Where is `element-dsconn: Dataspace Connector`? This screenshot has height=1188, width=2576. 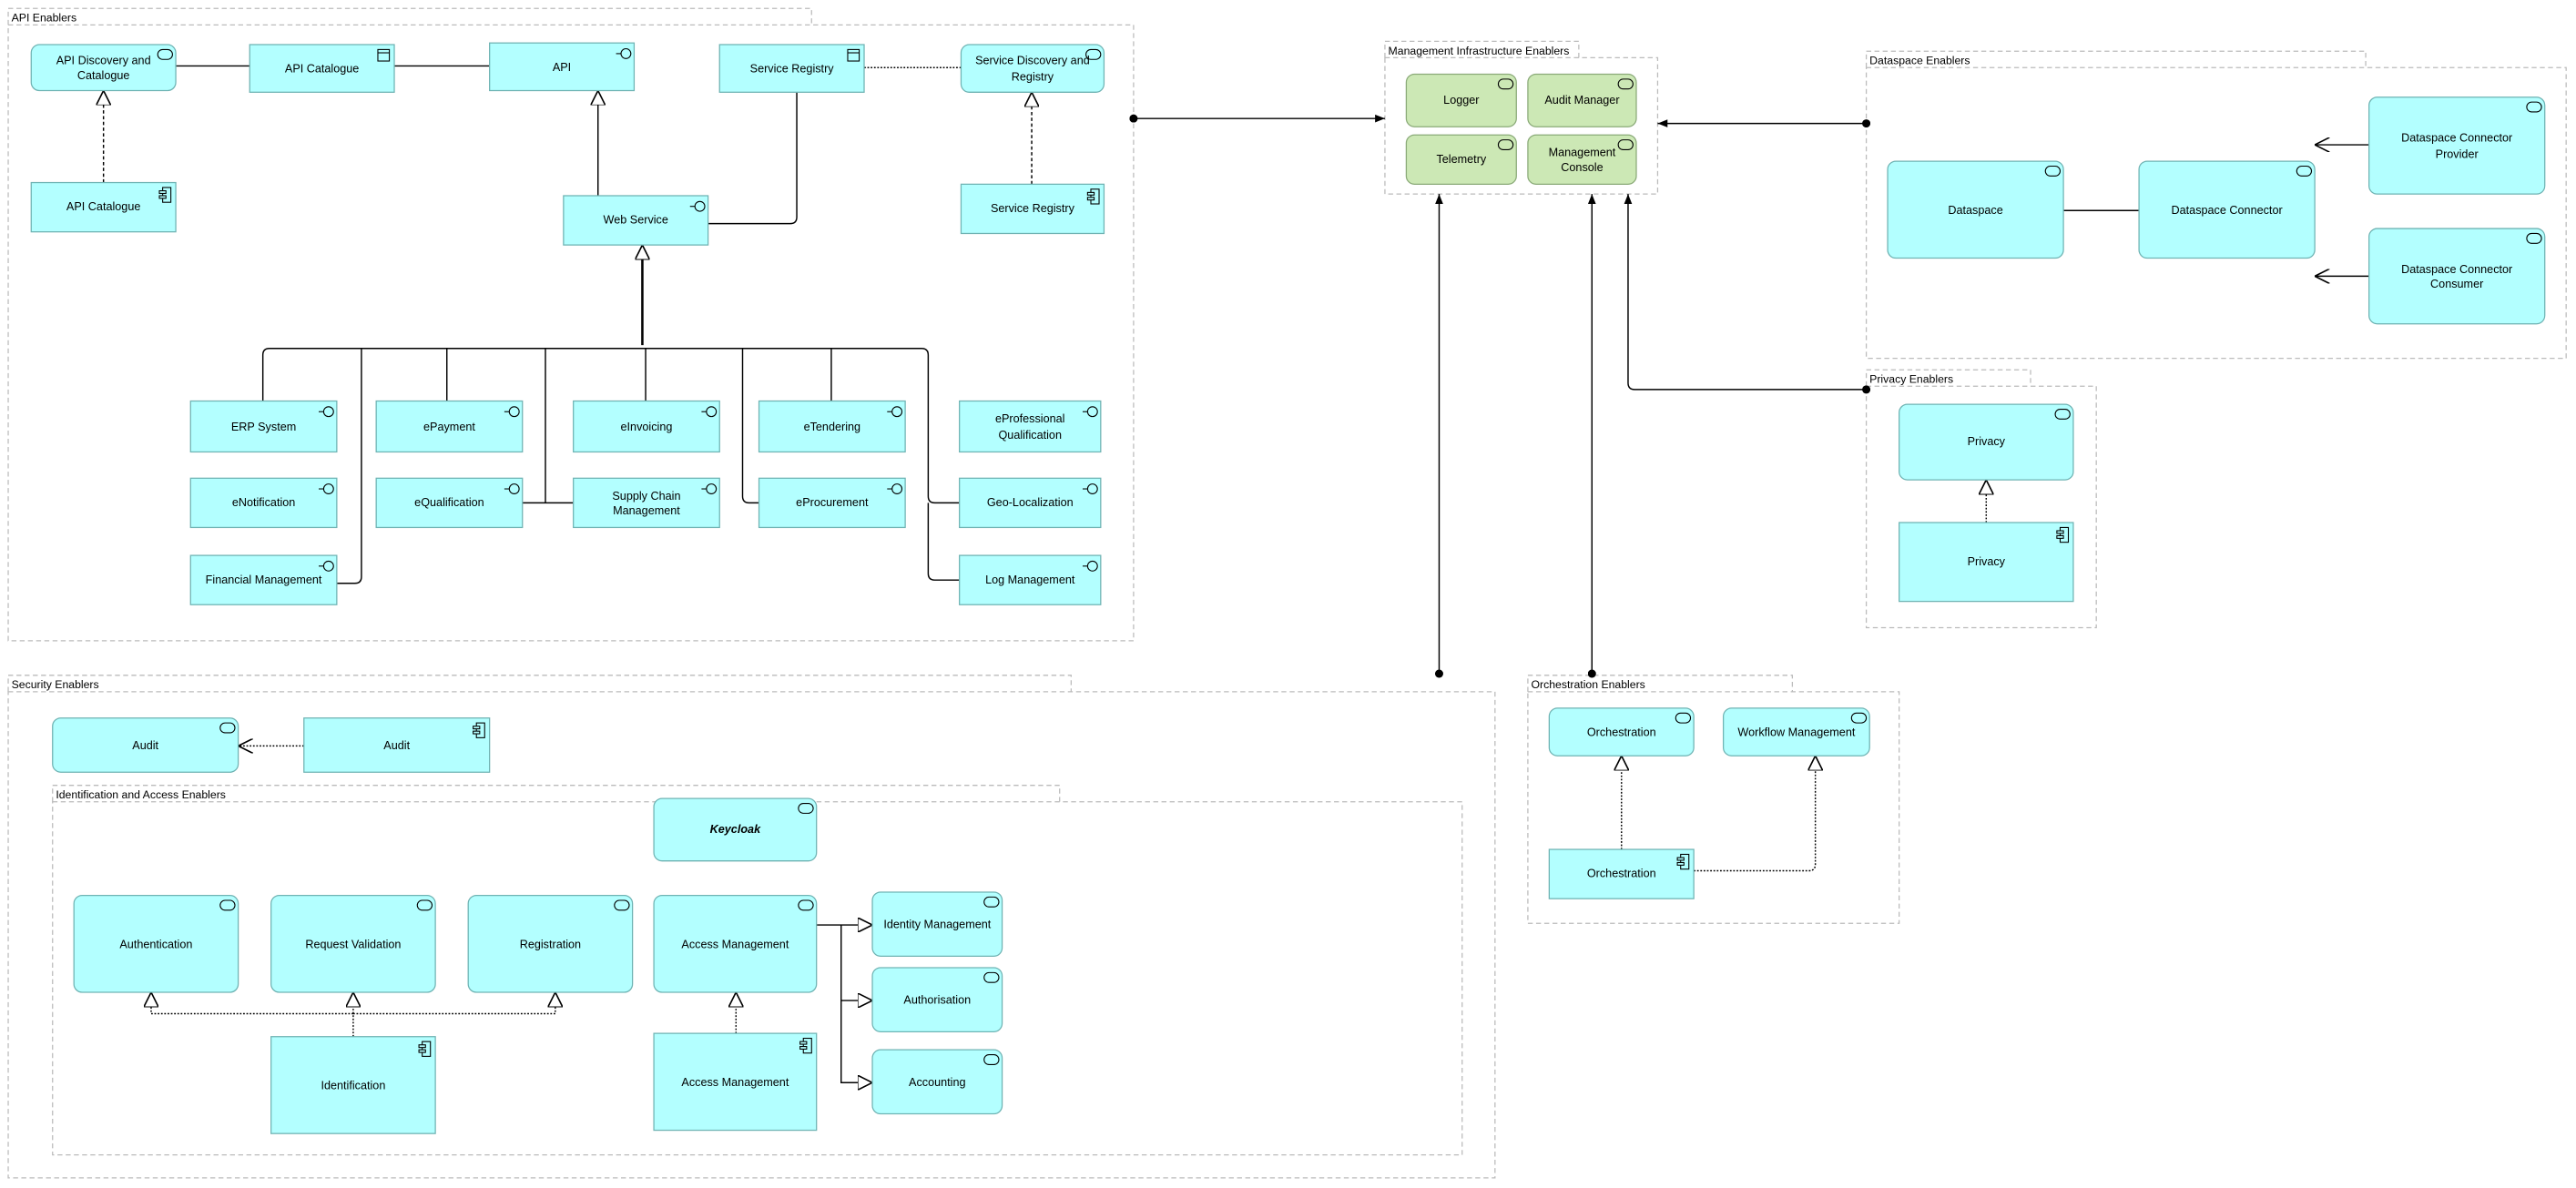
element-dsconn: Dataspace Connector is located at coordinates (2227, 209).